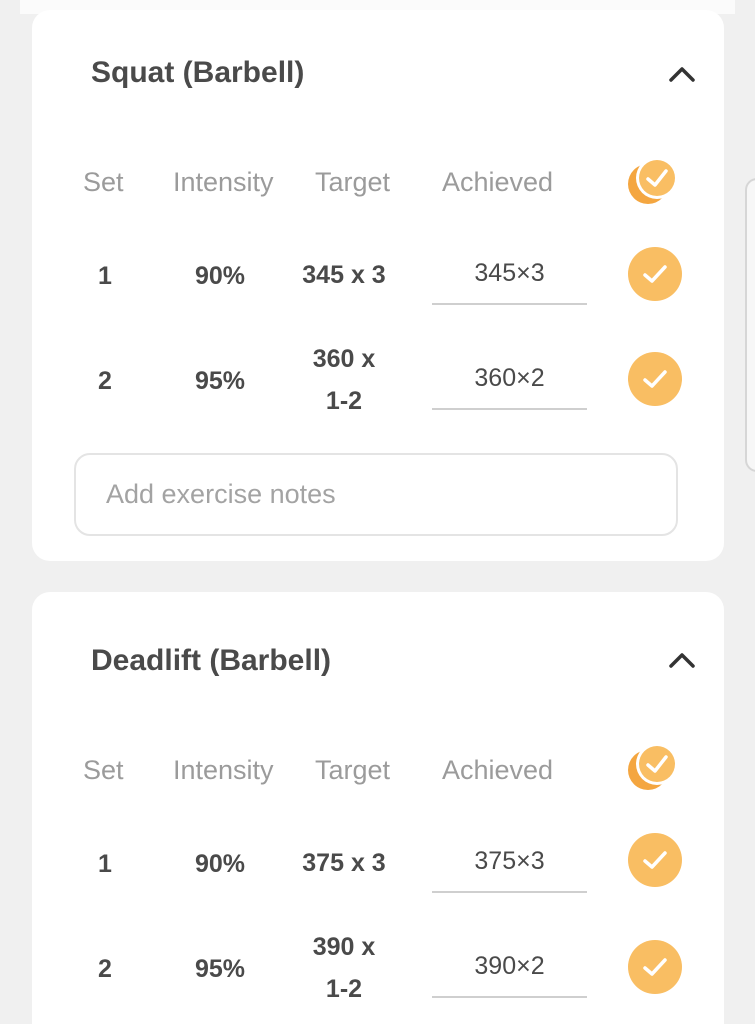 This screenshot has width=755, height=1024. What do you see at coordinates (198, 72) in the screenshot?
I see `exercise-title: Squat (Barbell)` at bounding box center [198, 72].